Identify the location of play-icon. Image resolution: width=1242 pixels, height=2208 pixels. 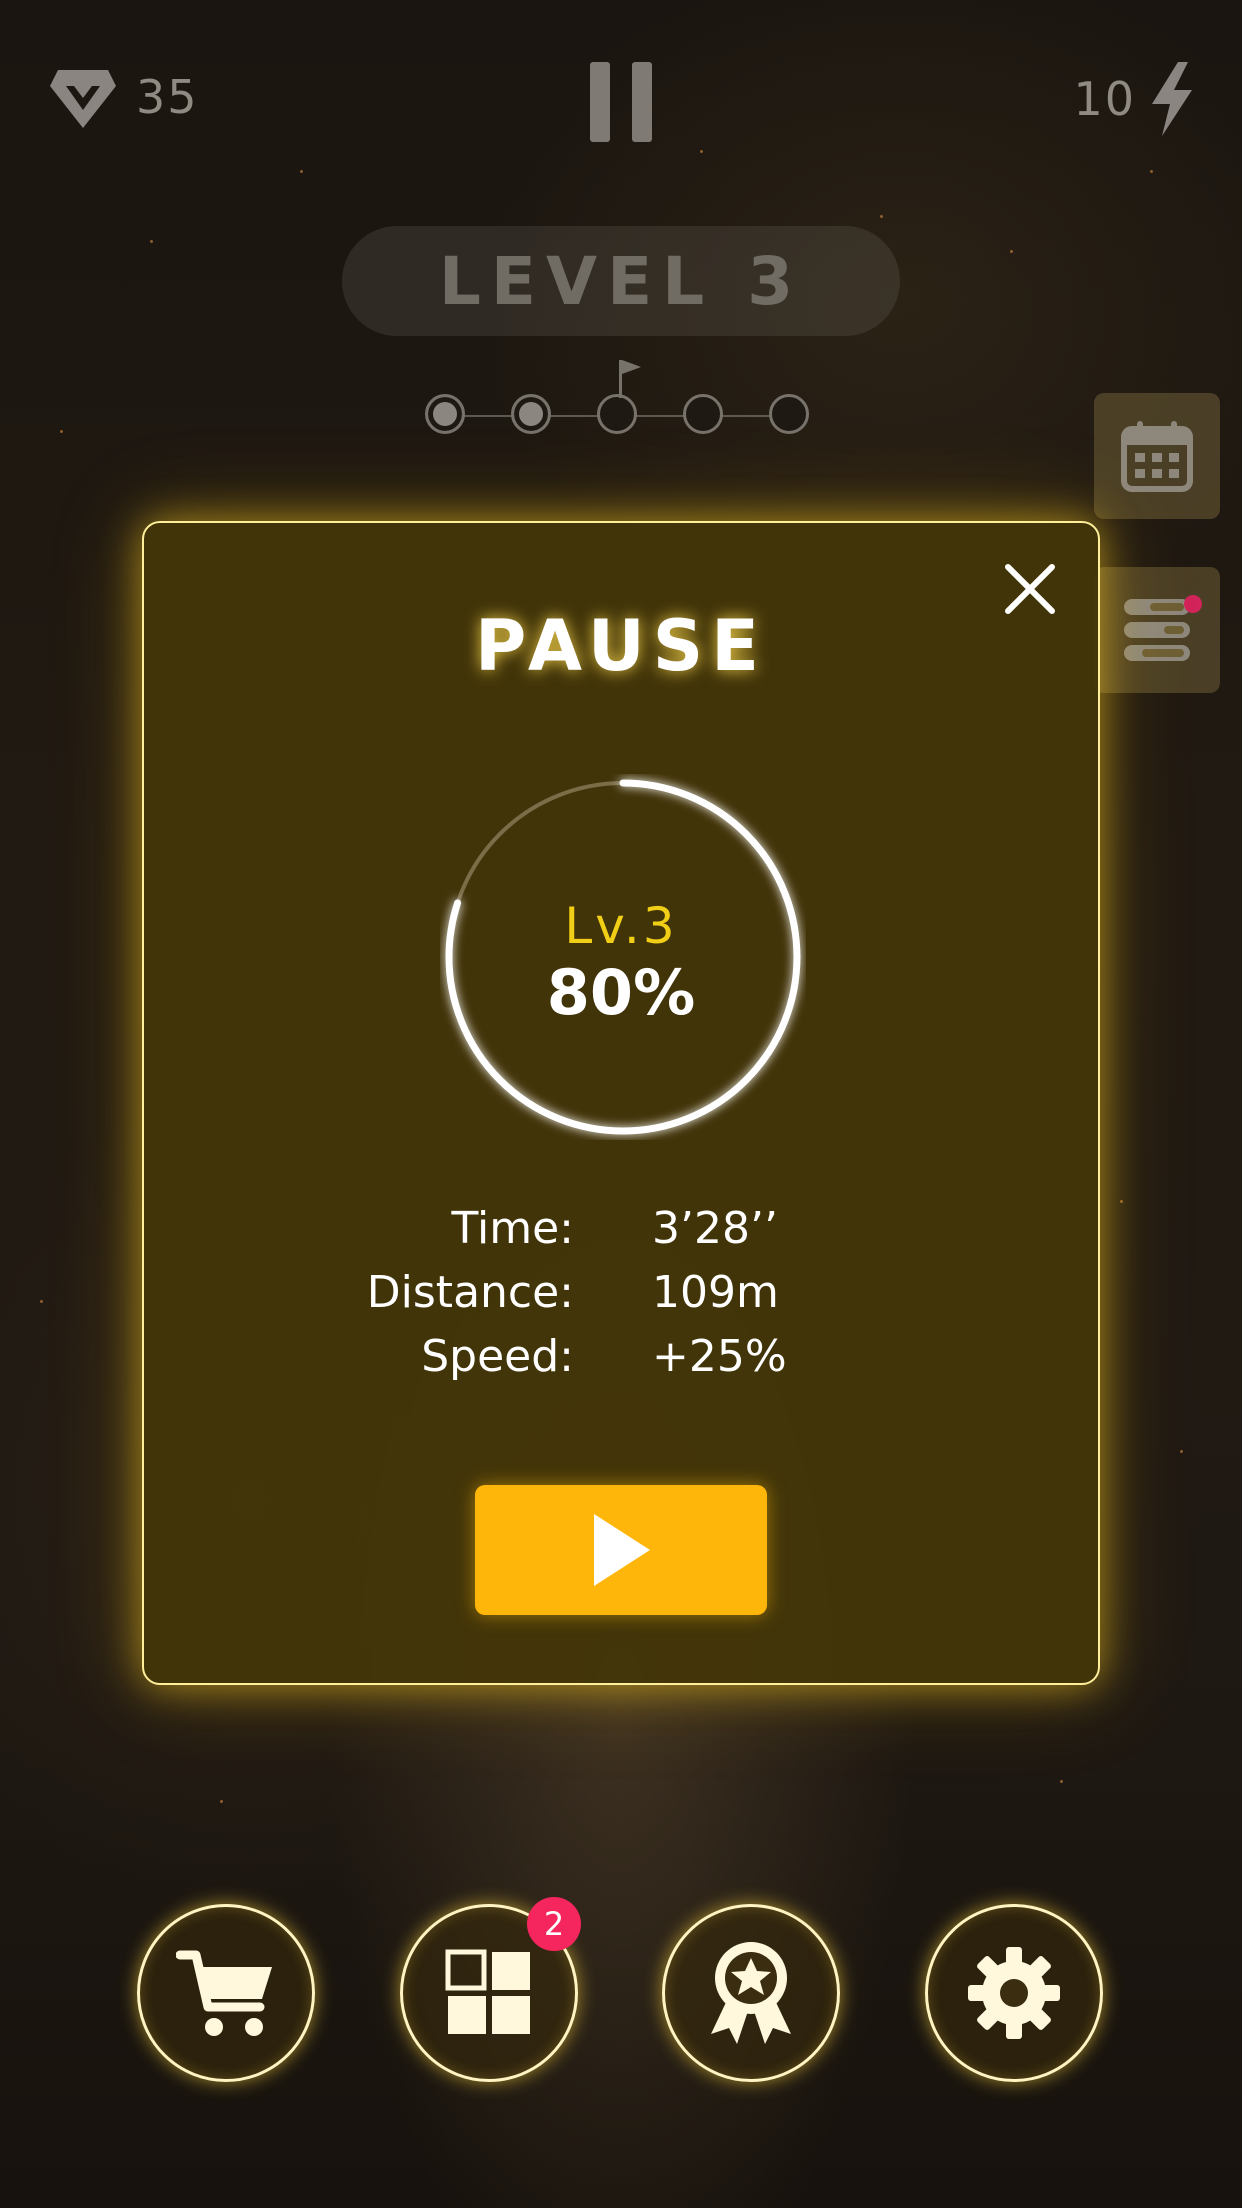
(622, 1550).